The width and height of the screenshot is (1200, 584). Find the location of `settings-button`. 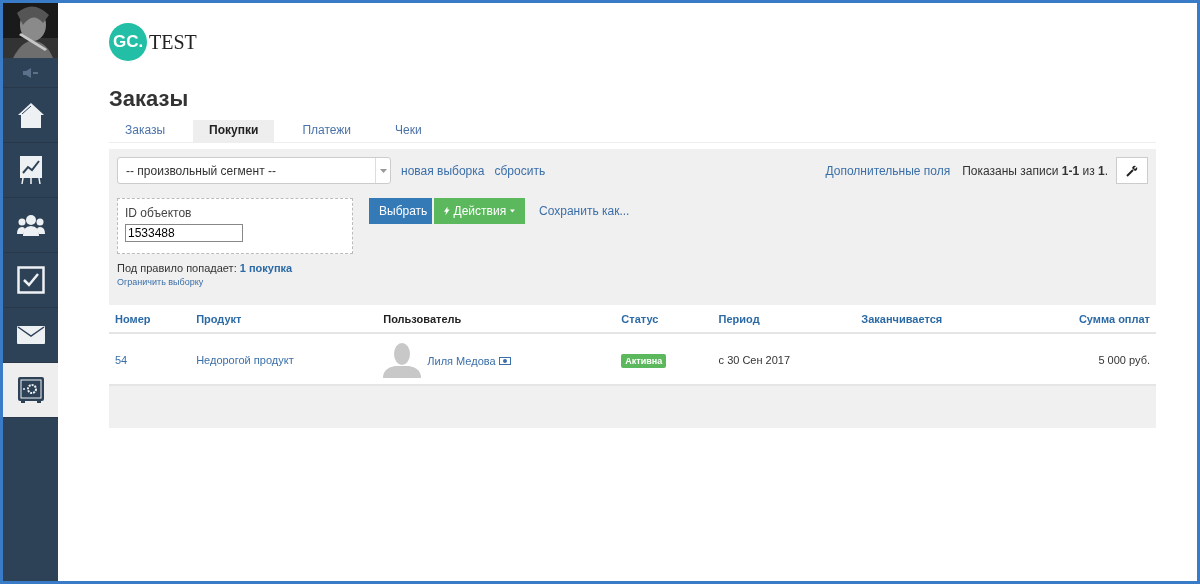

settings-button is located at coordinates (1132, 170).